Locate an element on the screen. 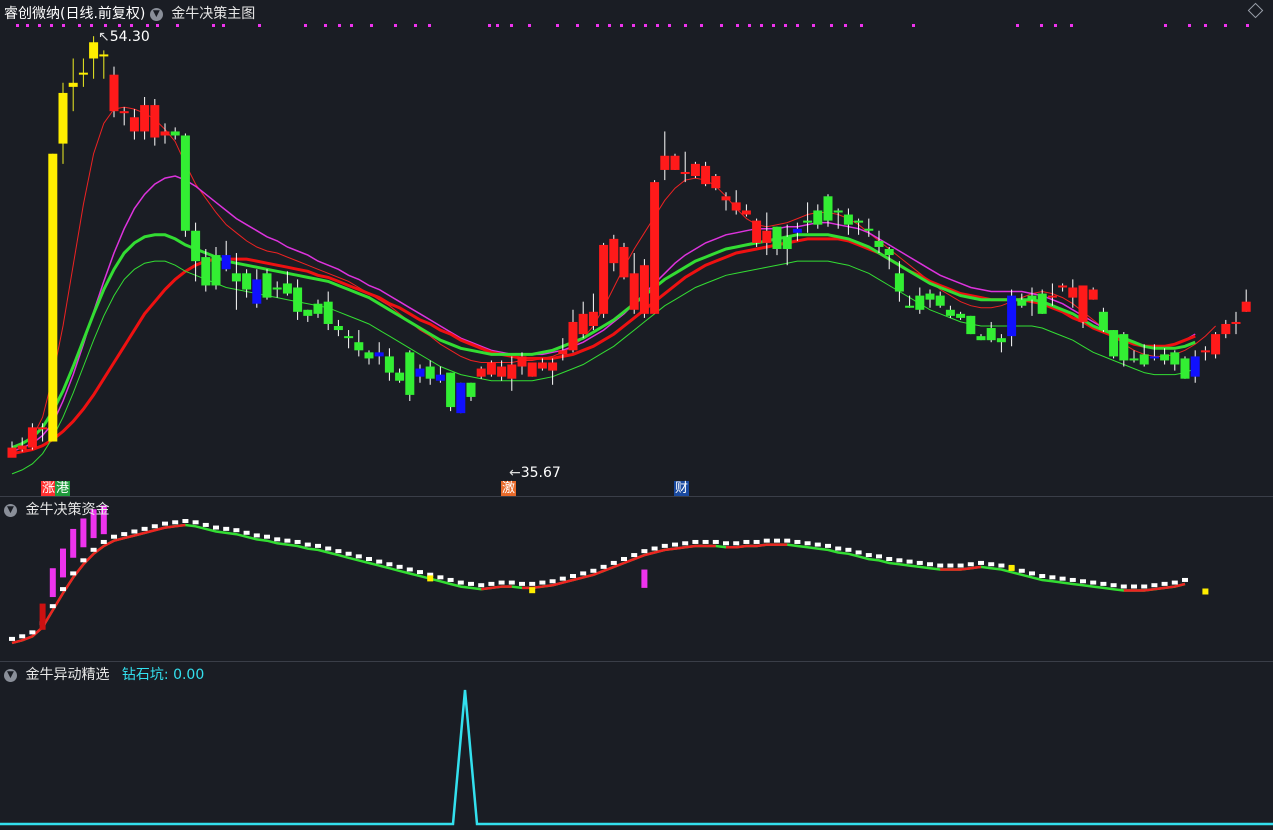  signal-panel-header: ▼ 金牛异动精选 钻石坑: 0.00 is located at coordinates (104, 674).